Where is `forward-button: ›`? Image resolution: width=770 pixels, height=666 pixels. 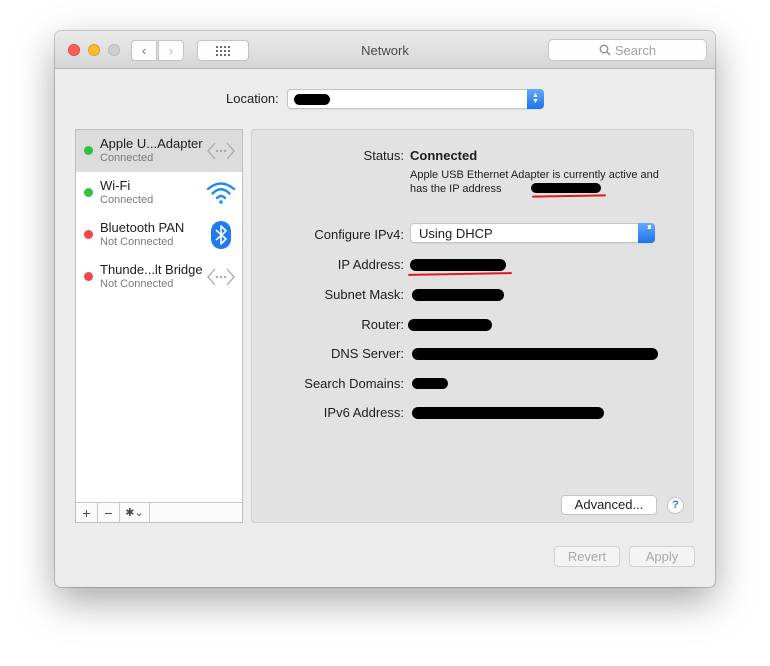 forward-button: › is located at coordinates (171, 50).